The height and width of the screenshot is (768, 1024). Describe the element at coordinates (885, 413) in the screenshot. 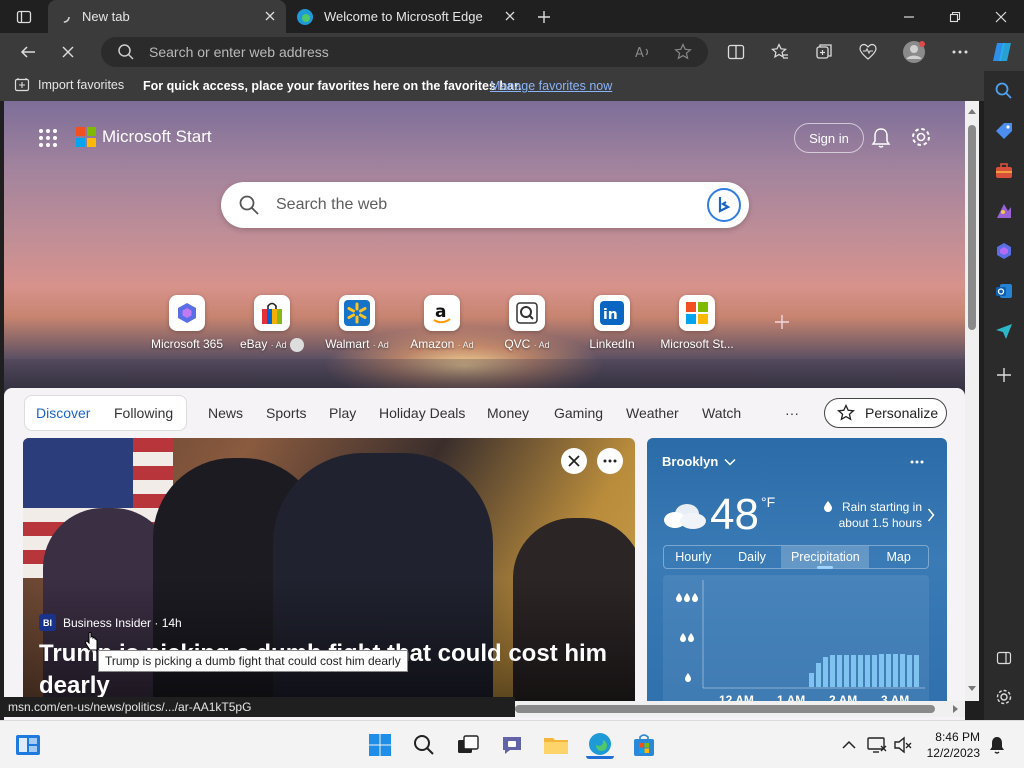

I see `personalize-button: Personalize` at that location.